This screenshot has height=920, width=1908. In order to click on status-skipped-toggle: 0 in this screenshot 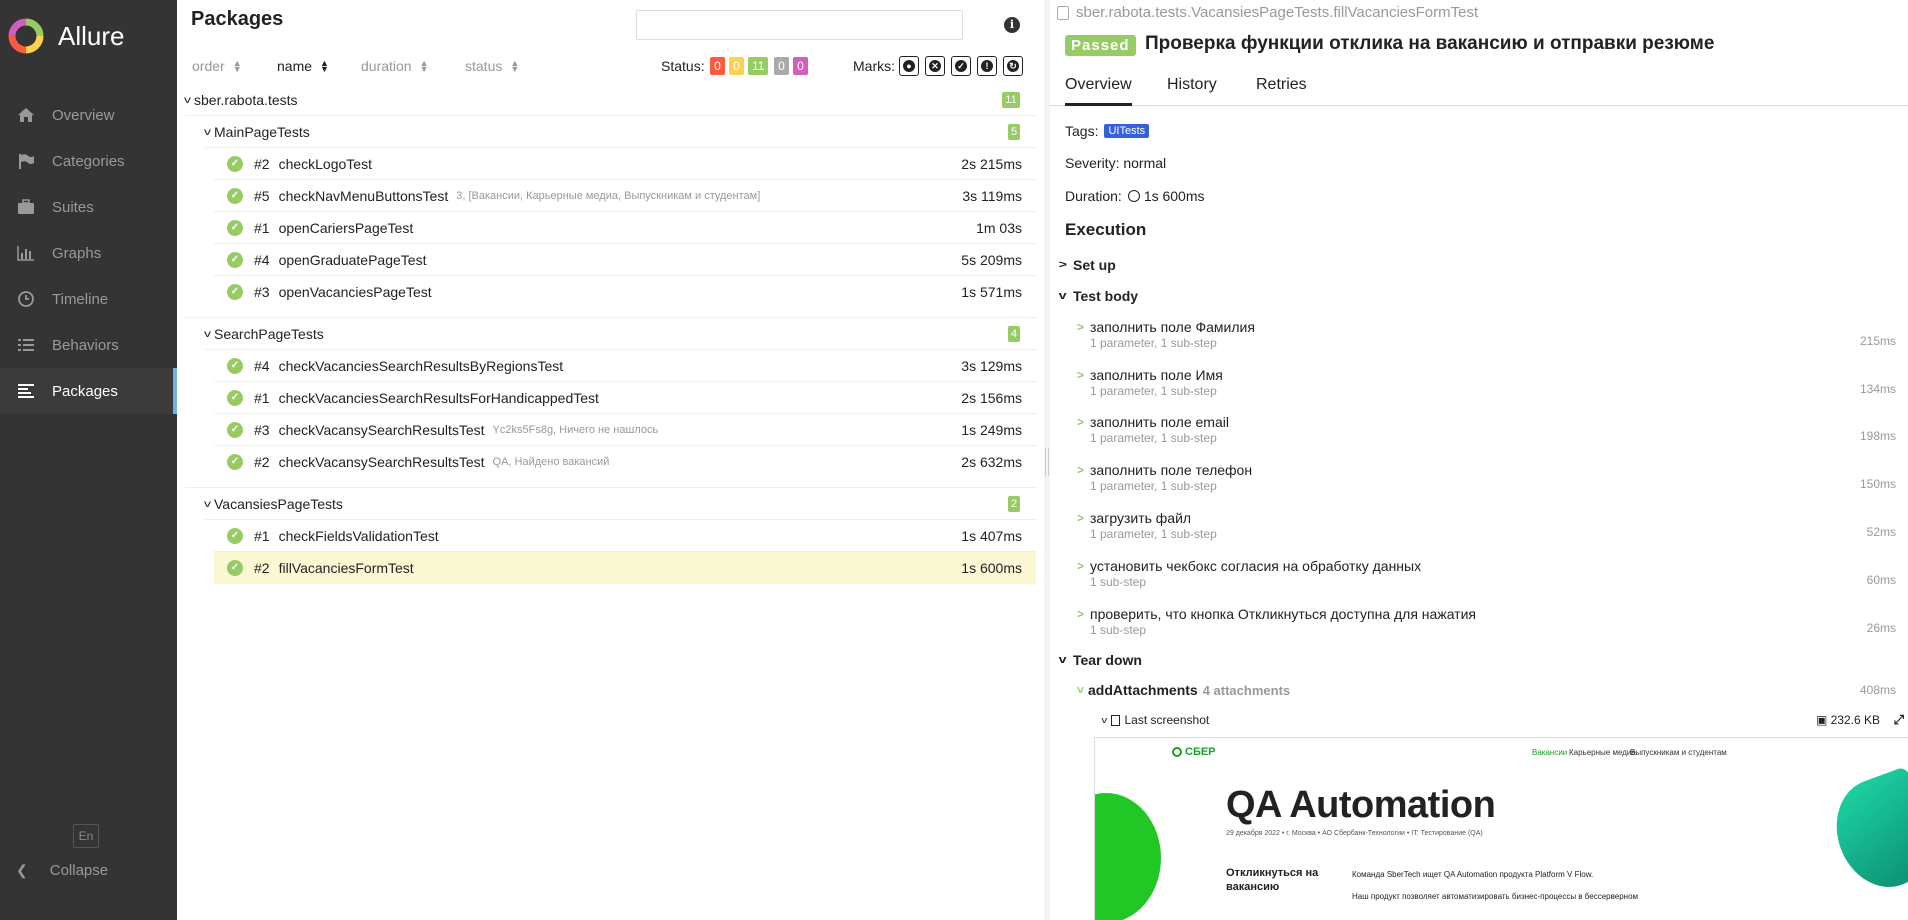, I will do `click(781, 66)`.